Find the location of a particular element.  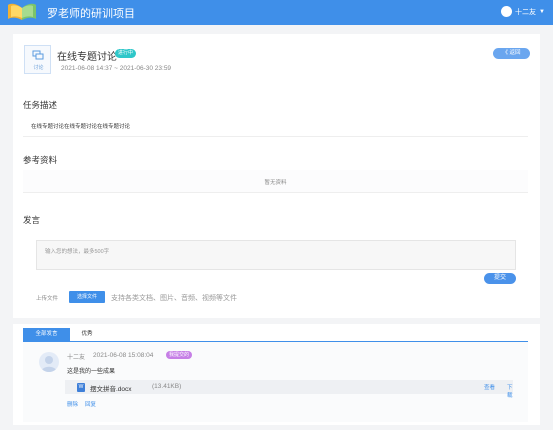

section-title-speak: 发言 is located at coordinates (32, 220).